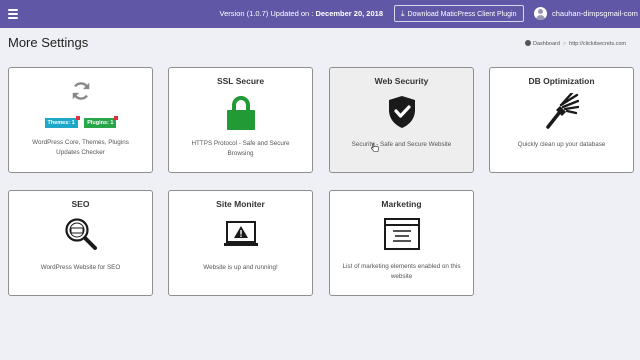  Describe the element at coordinates (375, 147) in the screenshot. I see `hand-cursor-icon` at that location.